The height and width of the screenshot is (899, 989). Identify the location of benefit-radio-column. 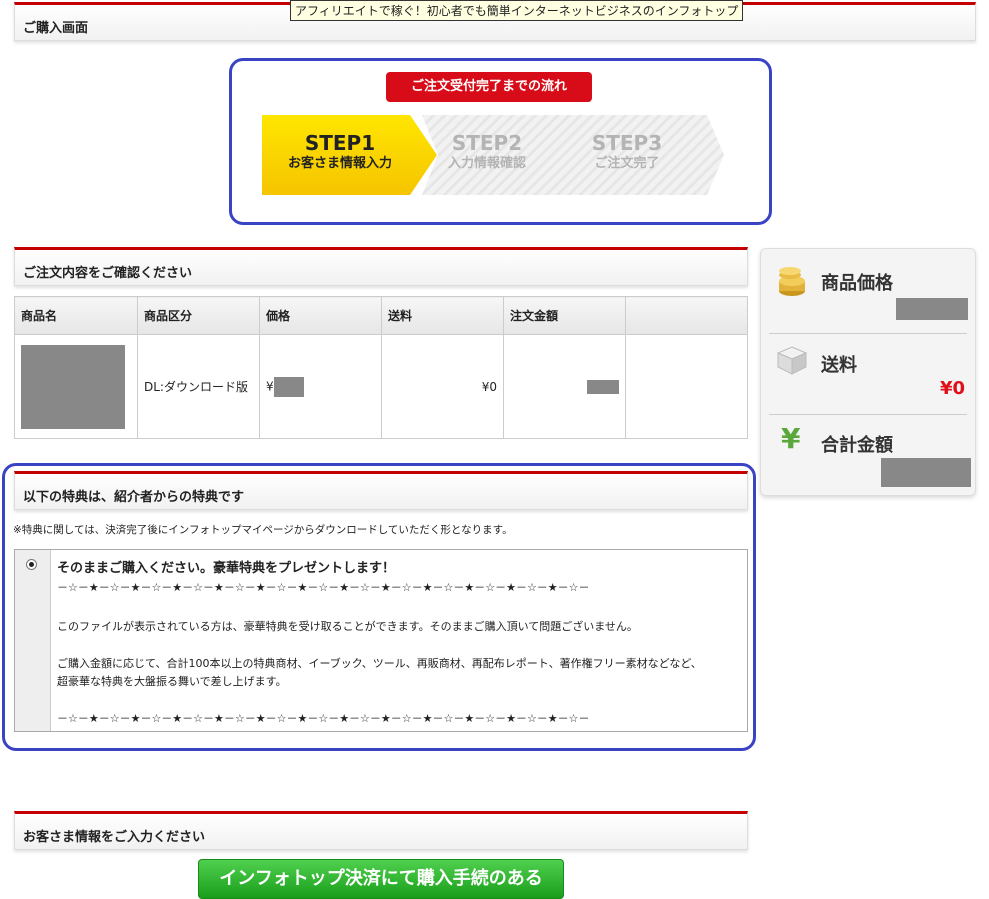
(33, 640).